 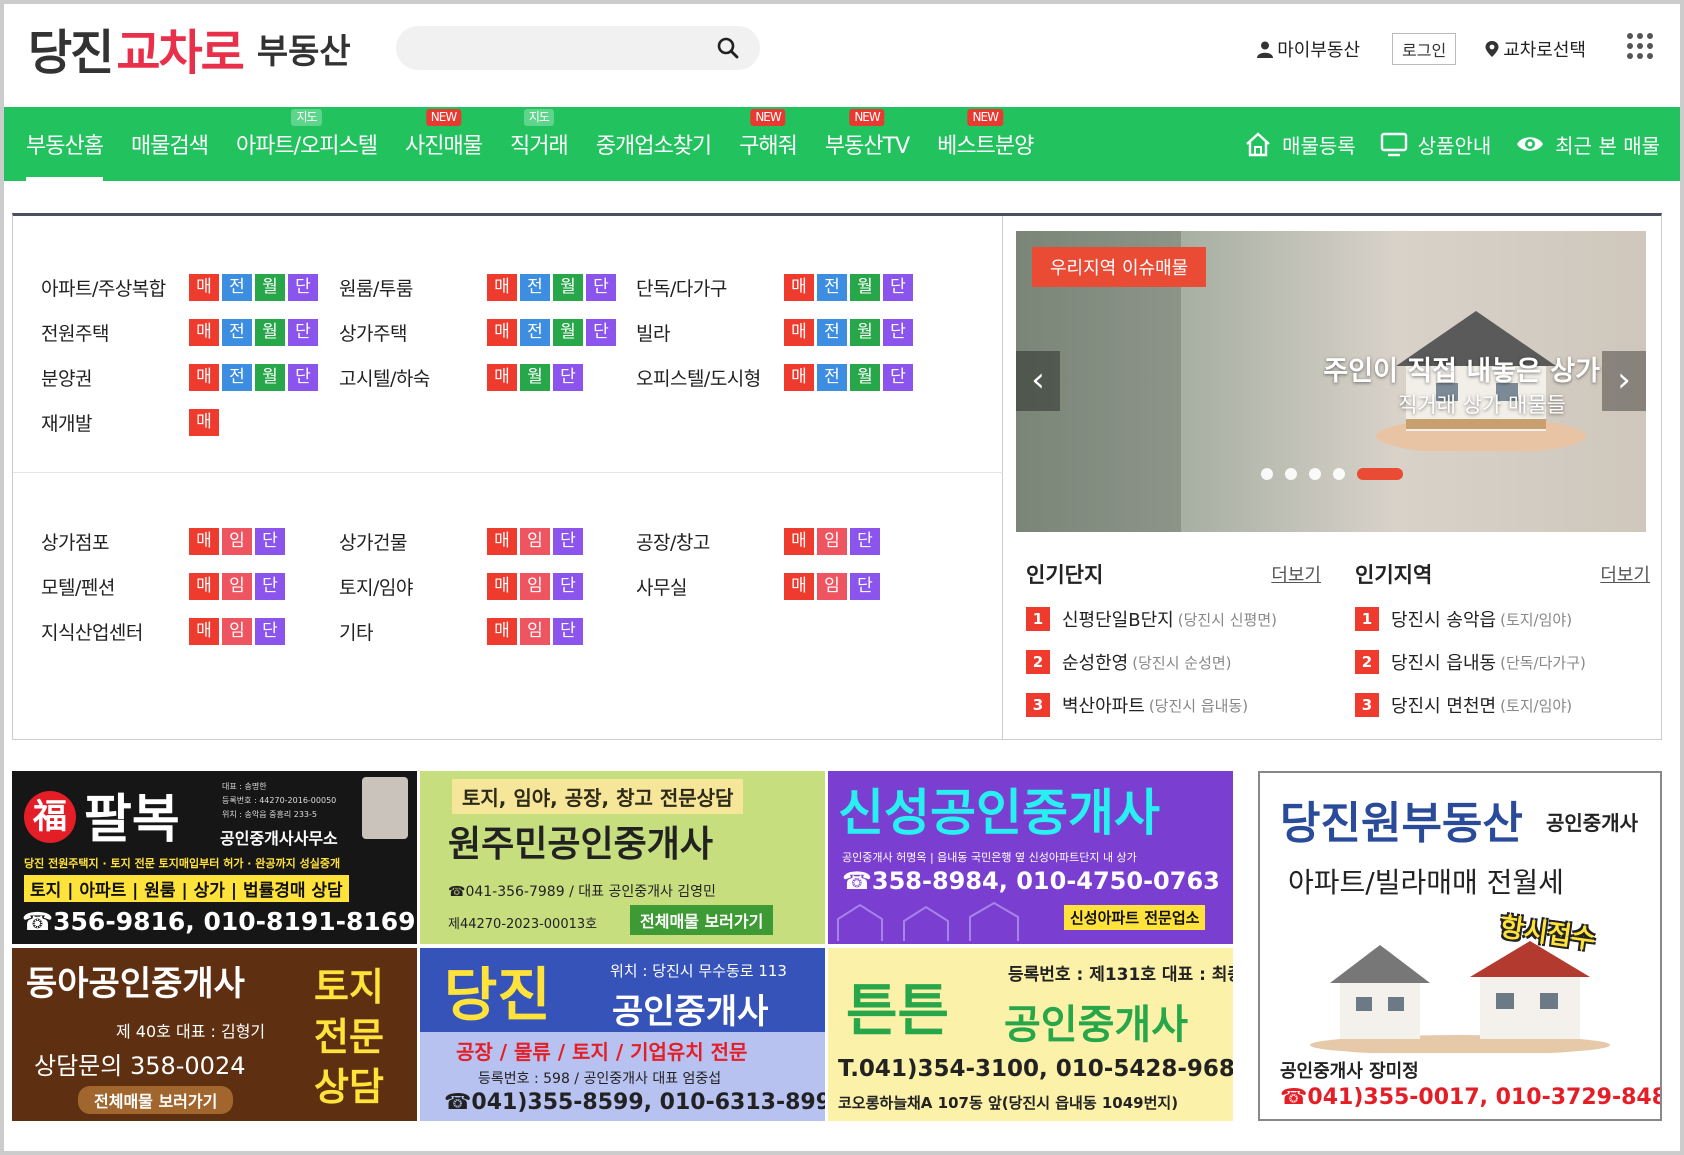 What do you see at coordinates (115, 586) in the screenshot?
I see `category-label: 모텔/펜션` at bounding box center [115, 586].